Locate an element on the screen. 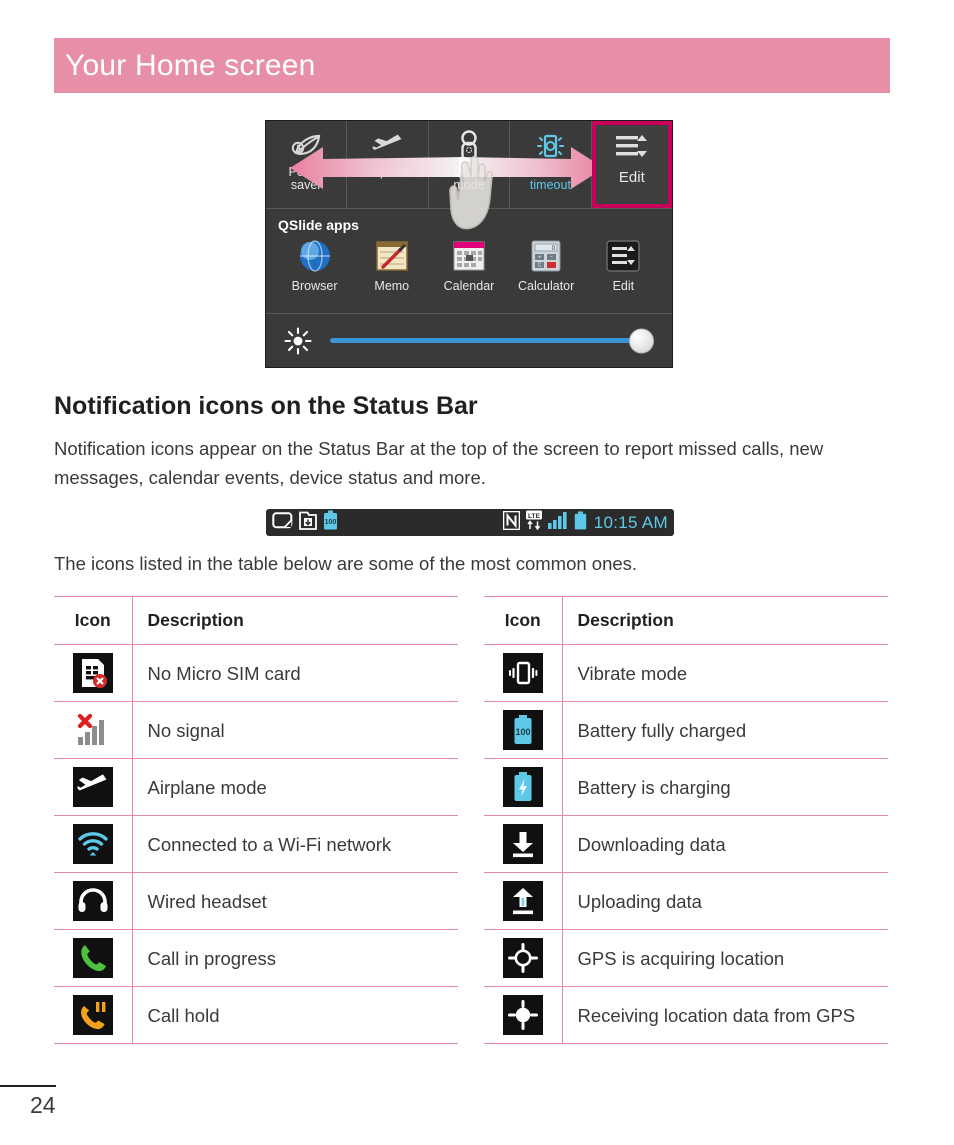 Image resolution: width=954 pixels, height=1145 pixels. no-signal-icon is located at coordinates (93, 730).